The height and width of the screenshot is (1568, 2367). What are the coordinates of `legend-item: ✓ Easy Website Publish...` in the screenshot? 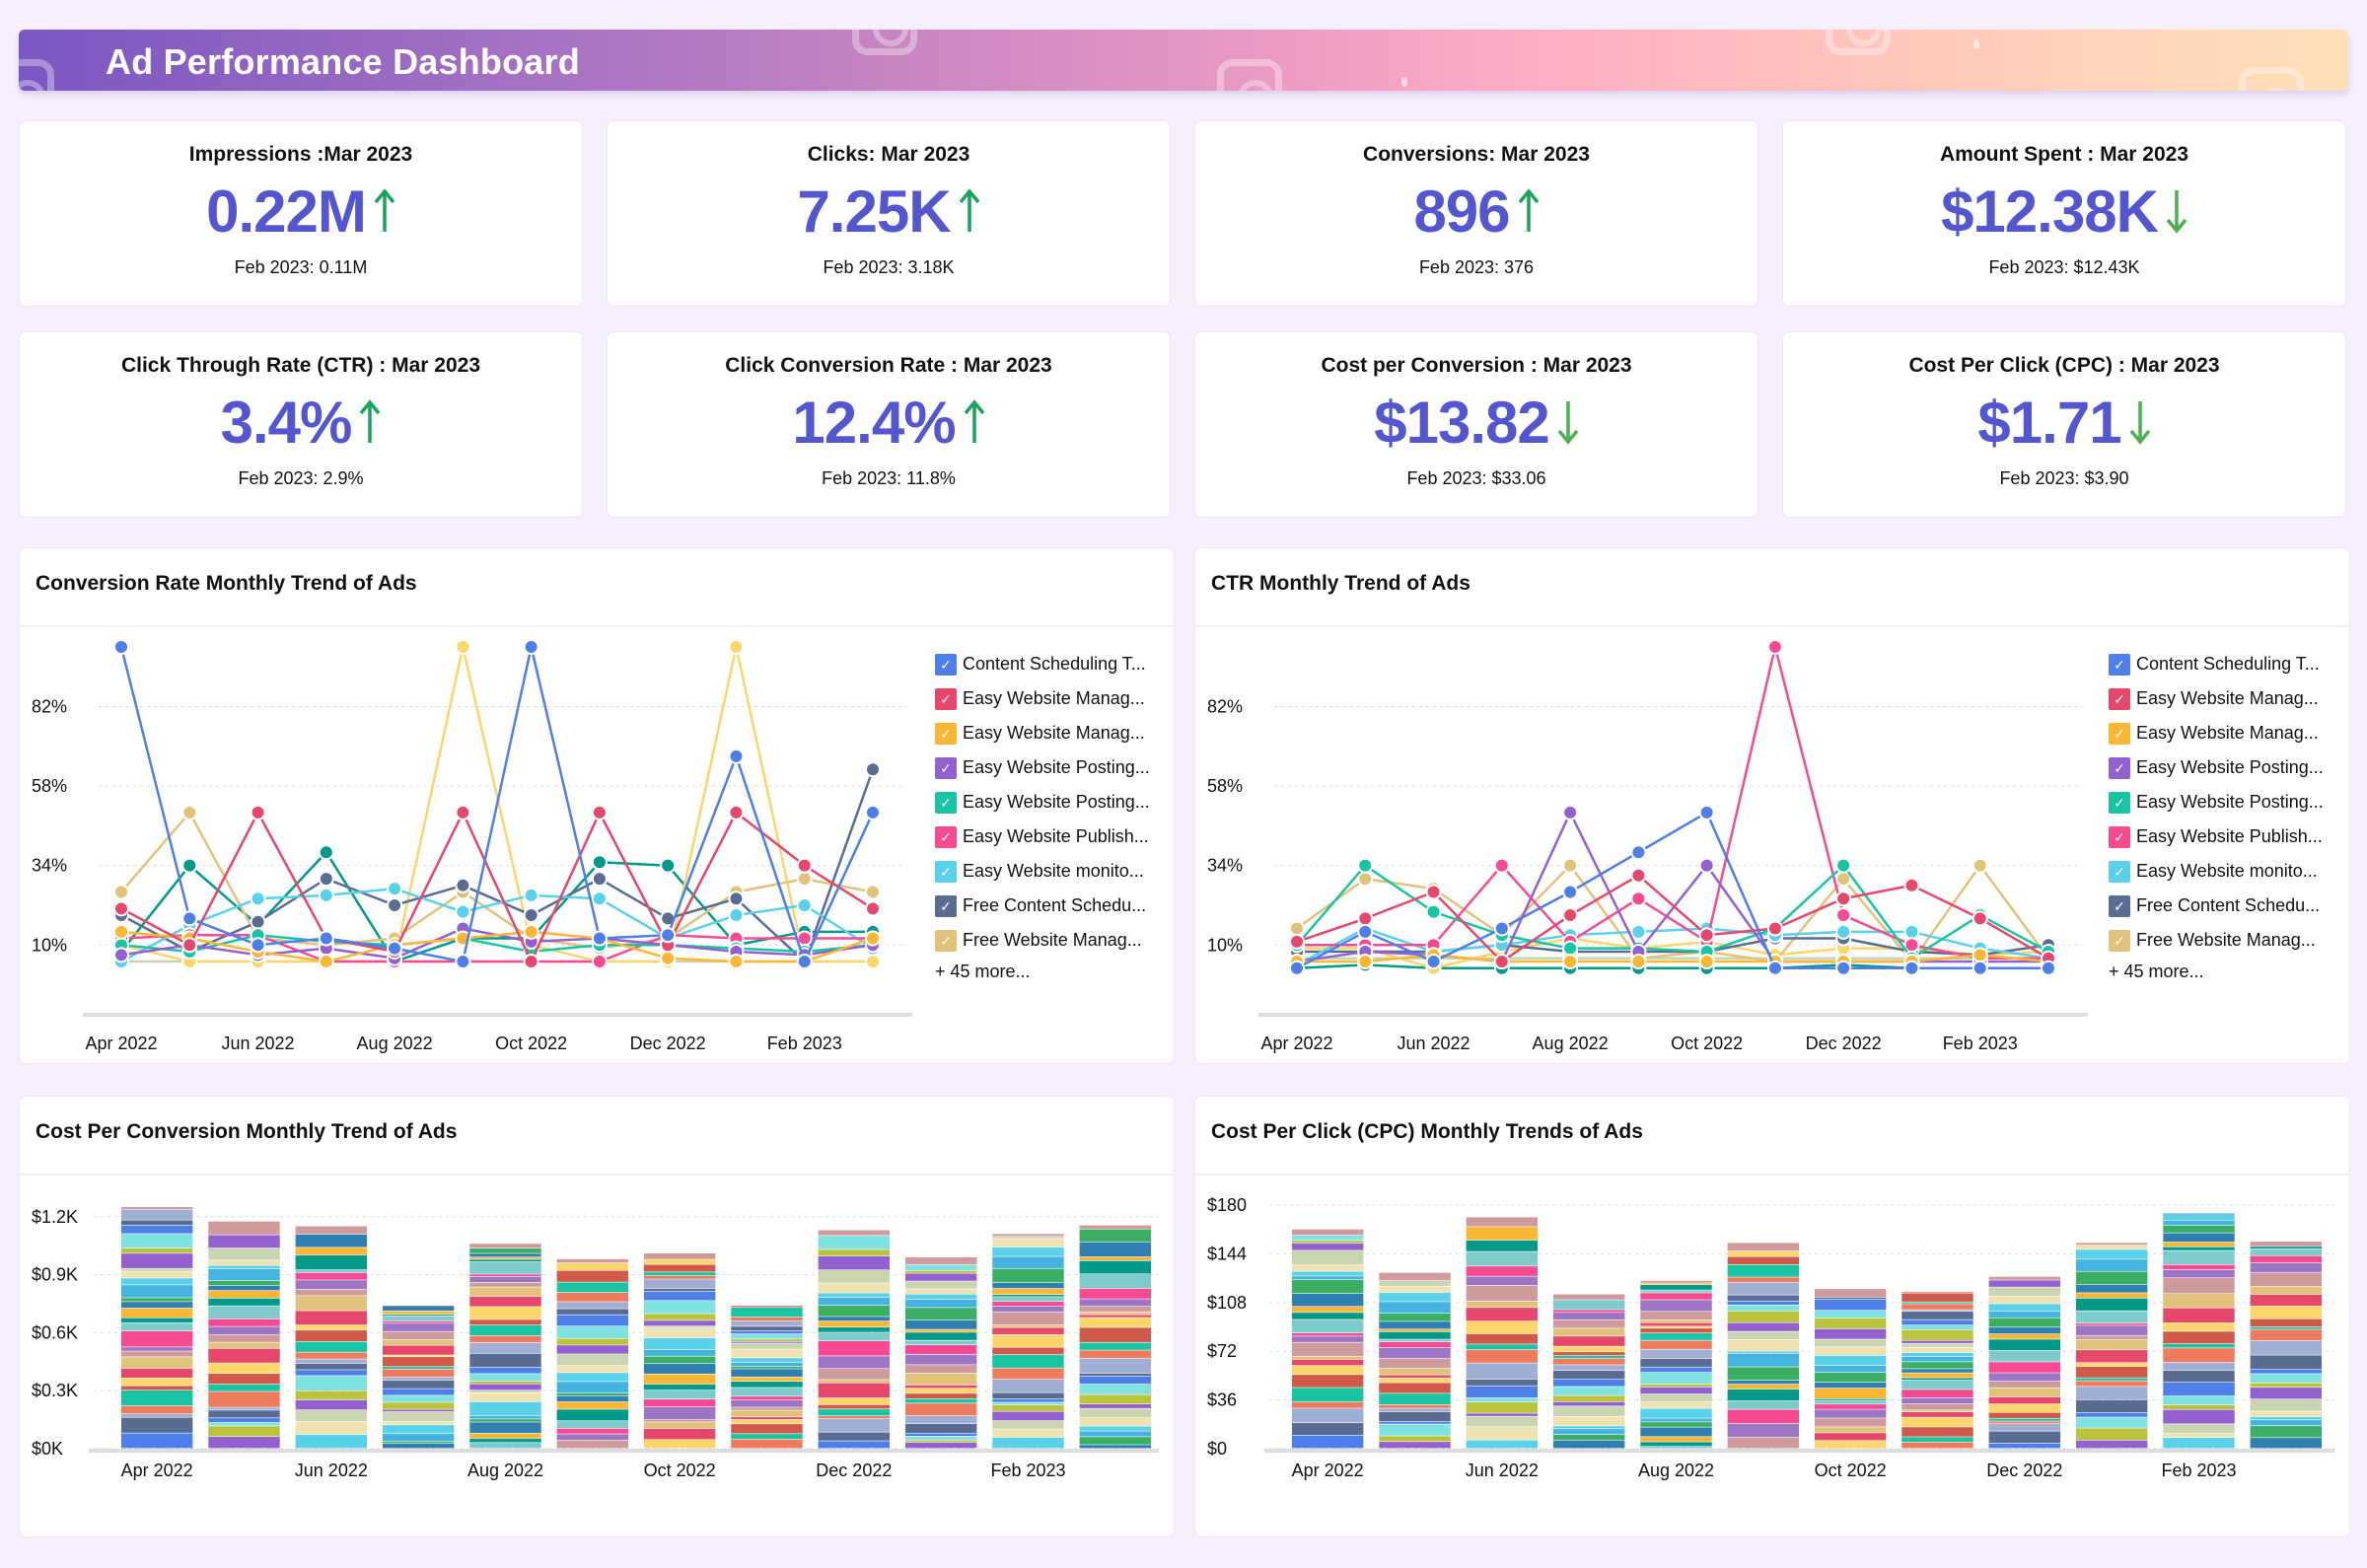 It's located at (2216, 837).